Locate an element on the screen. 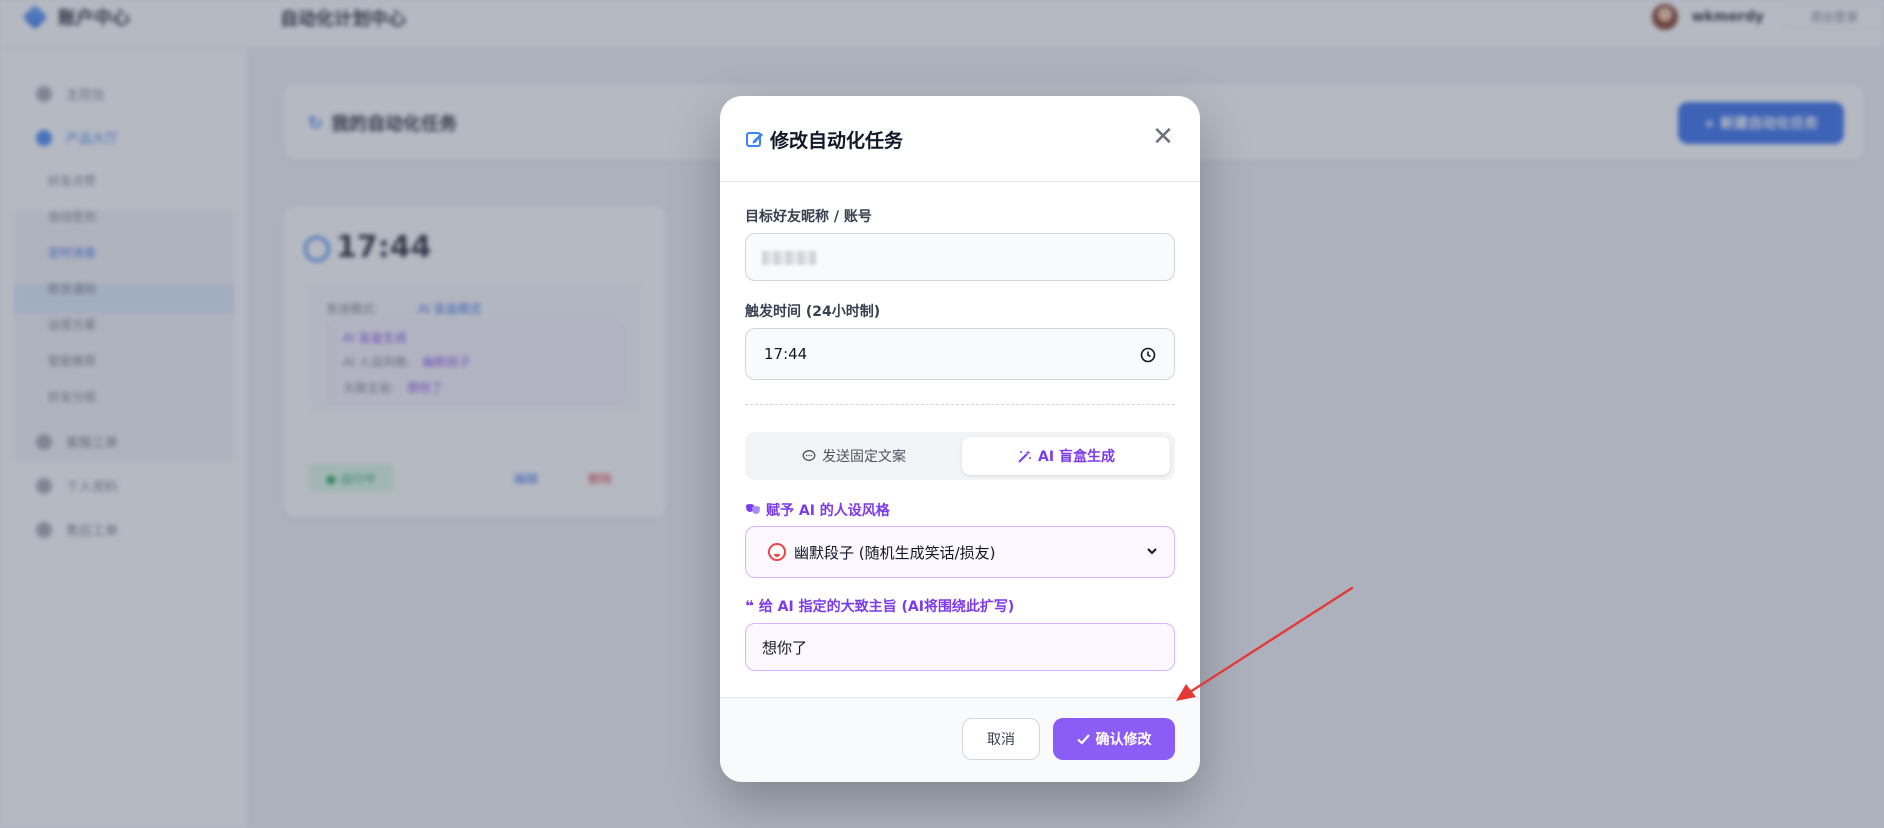  topic-label-text: 给 AI 指定的大致主旨 (AI将围绕此扩写) is located at coordinates (886, 607).